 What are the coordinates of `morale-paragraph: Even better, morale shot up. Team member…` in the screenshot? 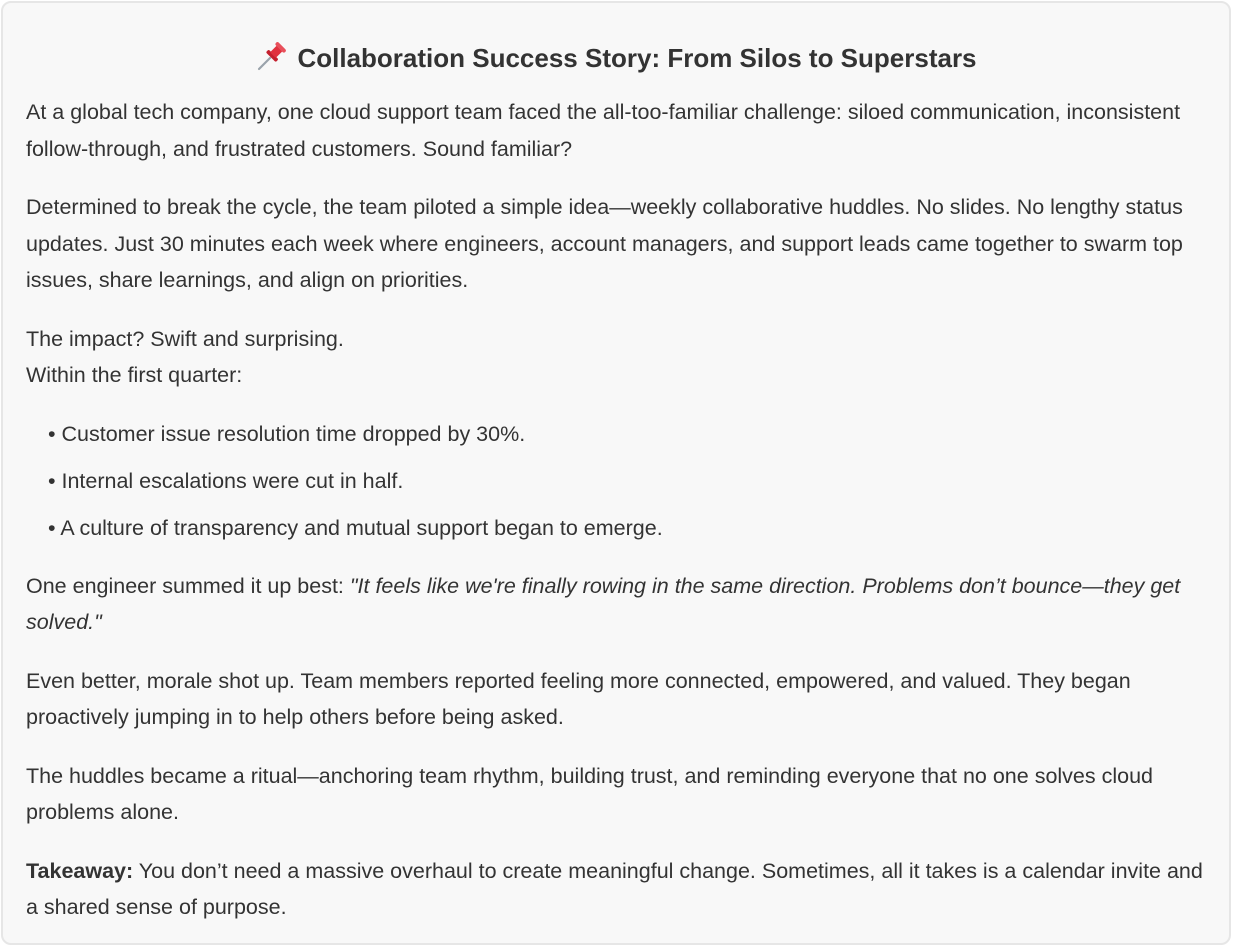 It's located at (578, 699).